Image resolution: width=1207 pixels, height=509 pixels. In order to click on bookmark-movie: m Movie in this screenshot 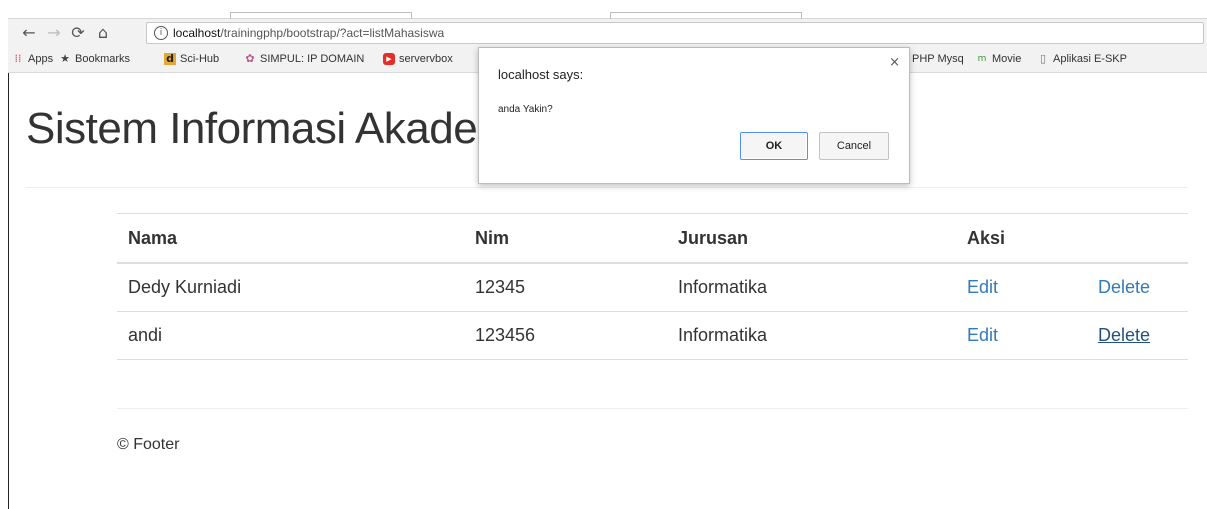, I will do `click(999, 59)`.